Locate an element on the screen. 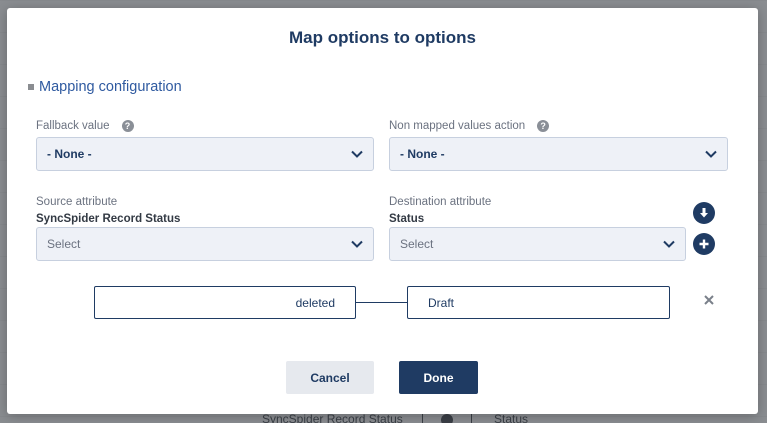 This screenshot has height=423, width=767. cancel-button: Cancel is located at coordinates (330, 377).